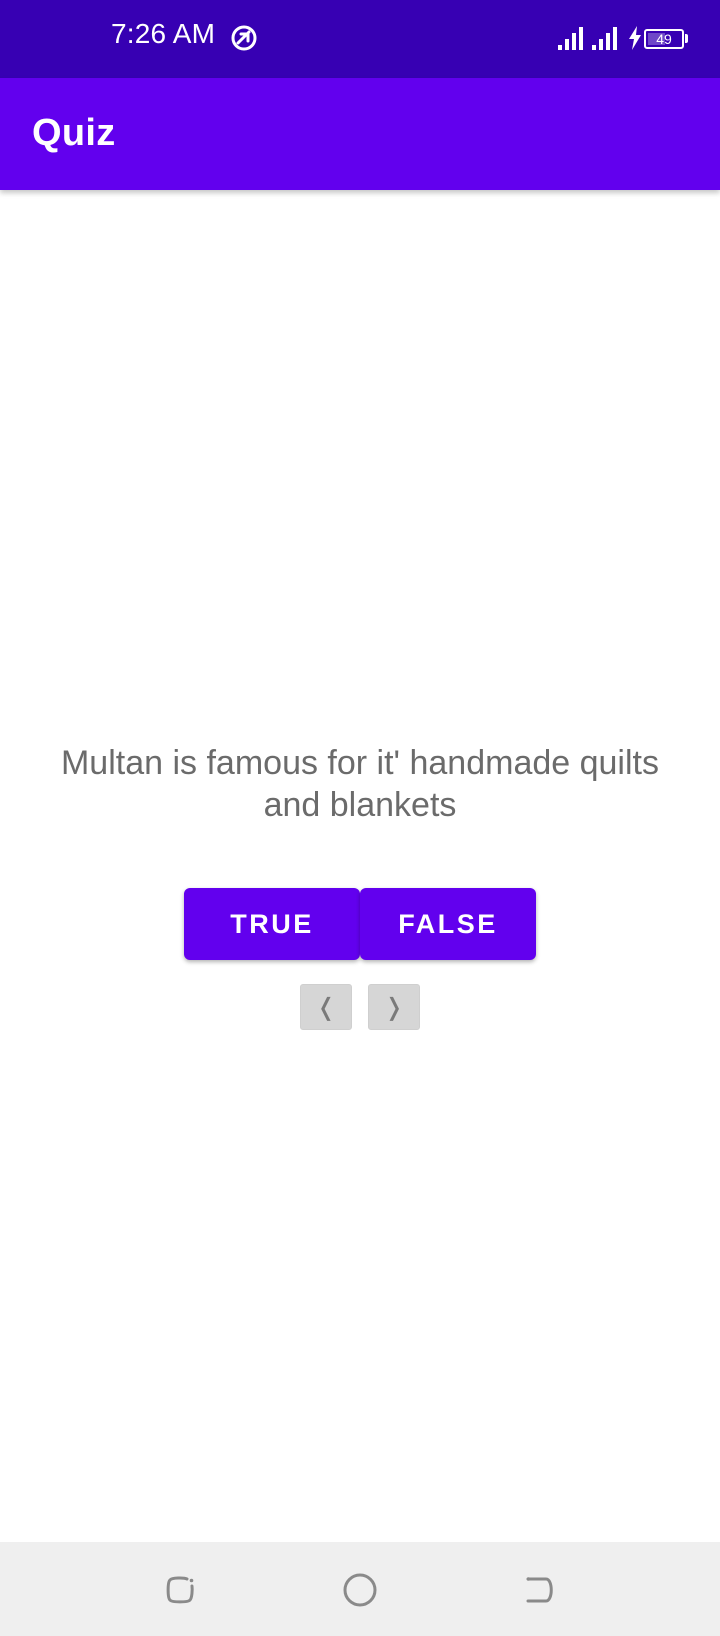 This screenshot has width=720, height=1636. I want to click on true-button: TRUE, so click(272, 924).